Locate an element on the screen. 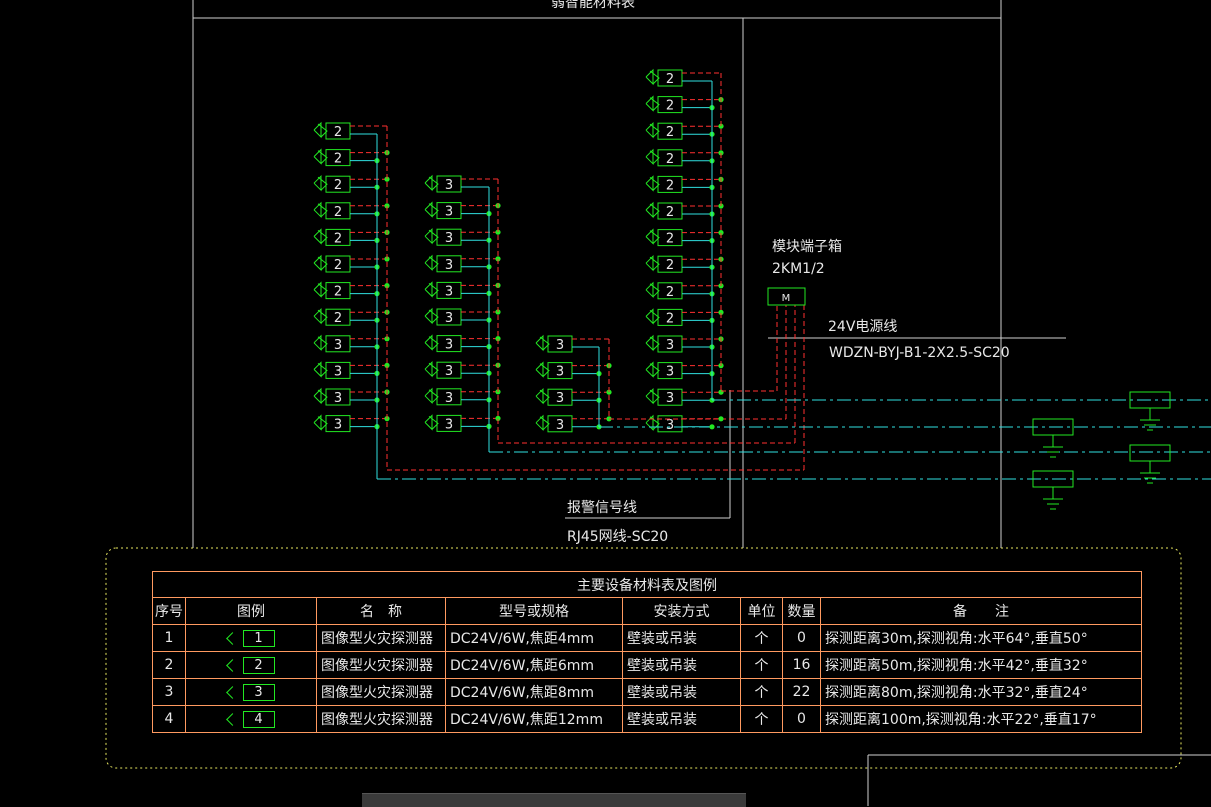 The height and width of the screenshot is (807, 1211). row-spec: DC24V/6W,焦距4mm is located at coordinates (534, 638).